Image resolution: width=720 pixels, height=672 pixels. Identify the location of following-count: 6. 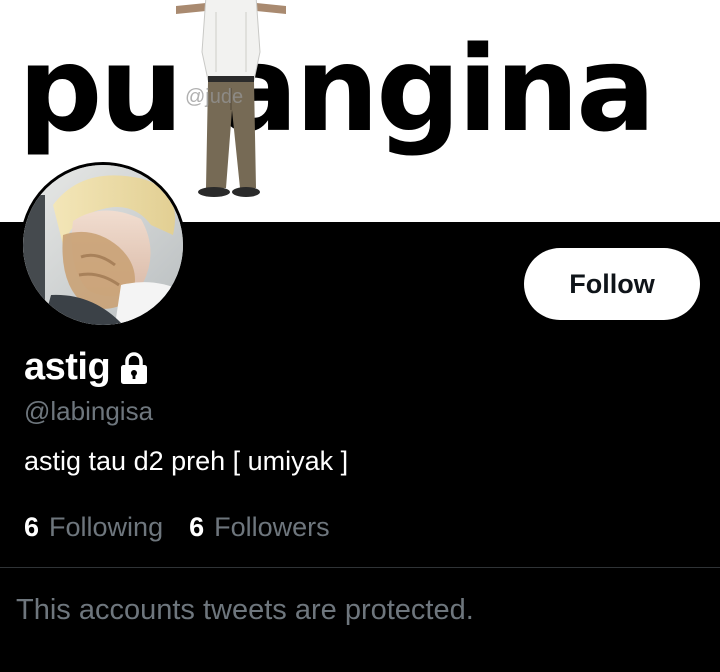
(32, 527).